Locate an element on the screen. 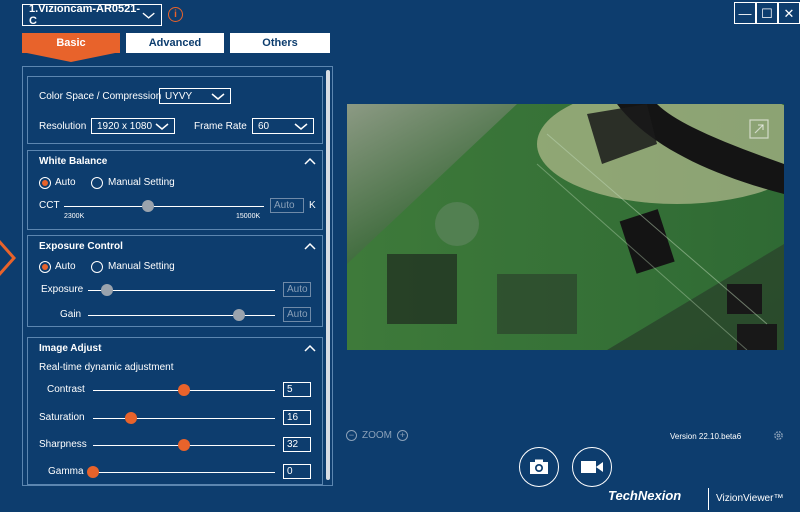 This screenshot has width=800, height=512. device-select: 1.Vizioncam-AR0521-C is located at coordinates (92, 15).